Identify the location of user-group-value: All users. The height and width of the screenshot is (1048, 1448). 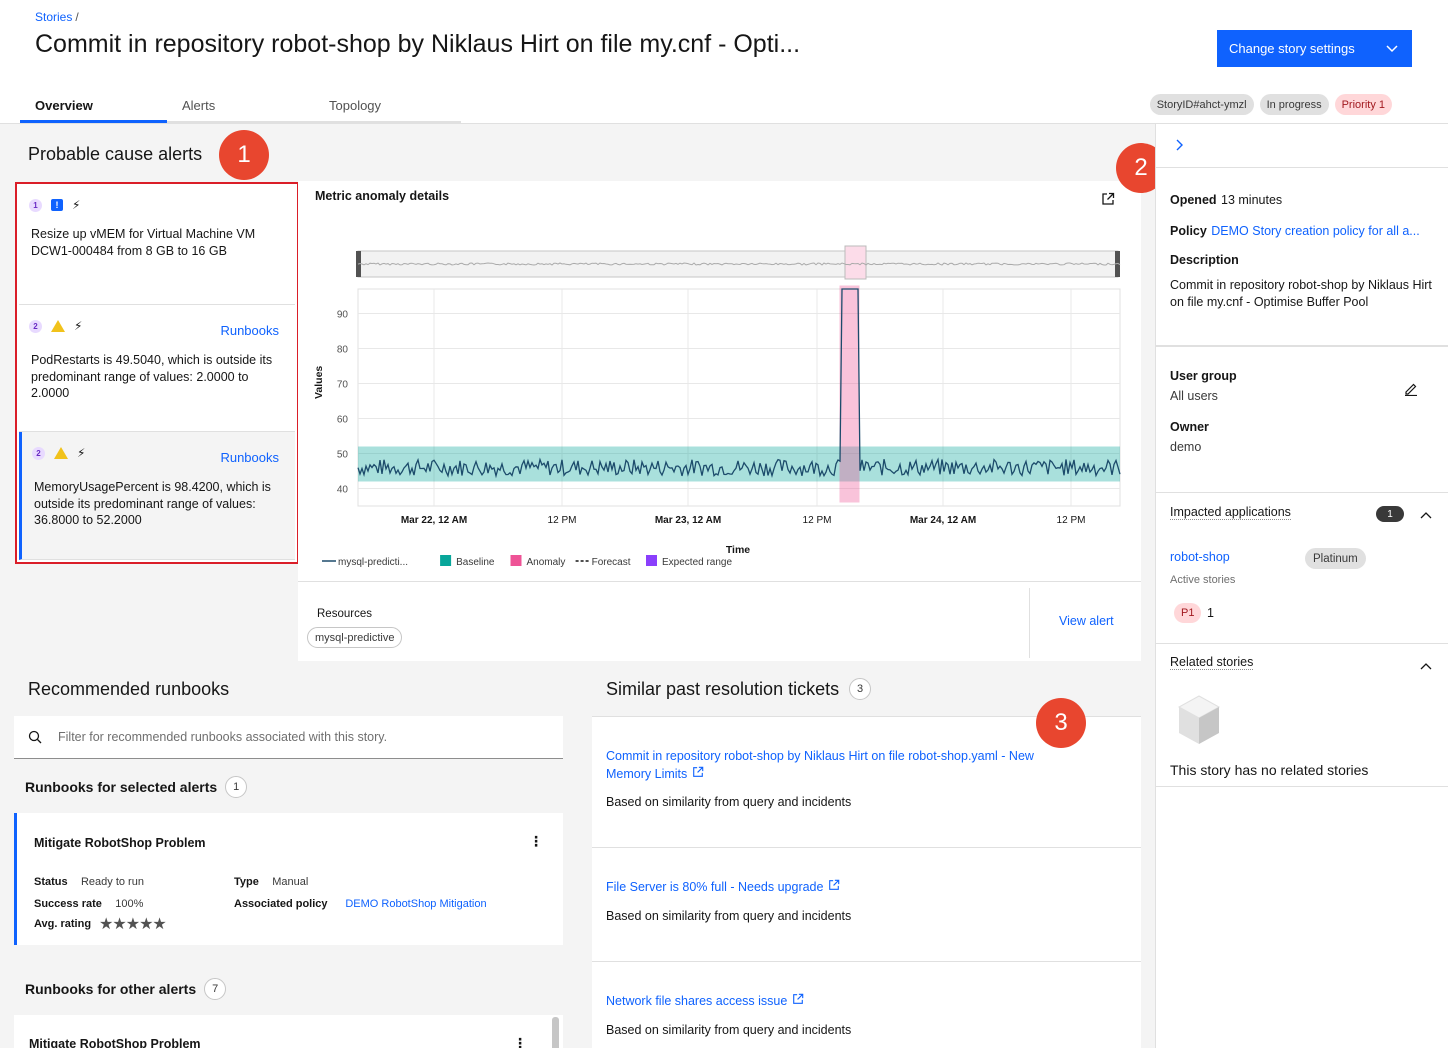
(1194, 396).